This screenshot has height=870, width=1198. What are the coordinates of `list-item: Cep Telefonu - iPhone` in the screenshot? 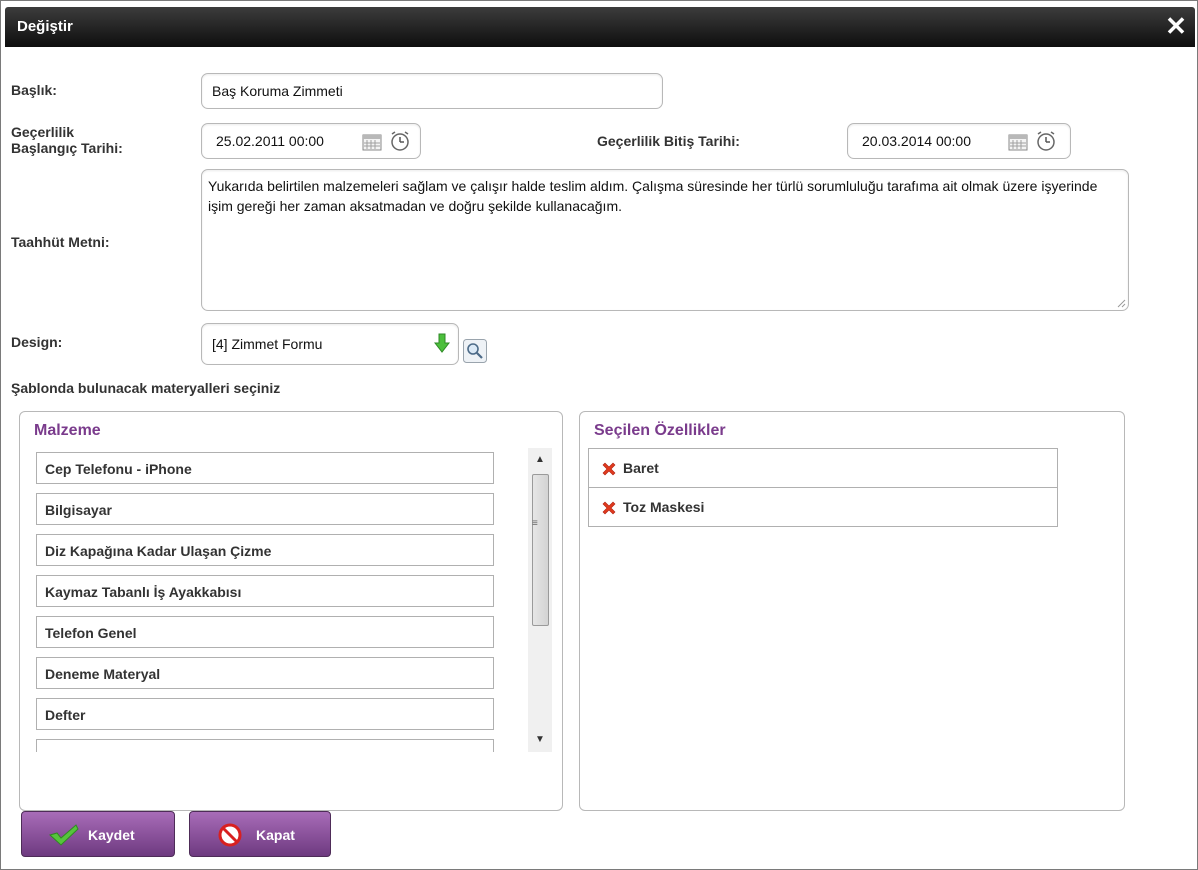 It's located at (265, 468).